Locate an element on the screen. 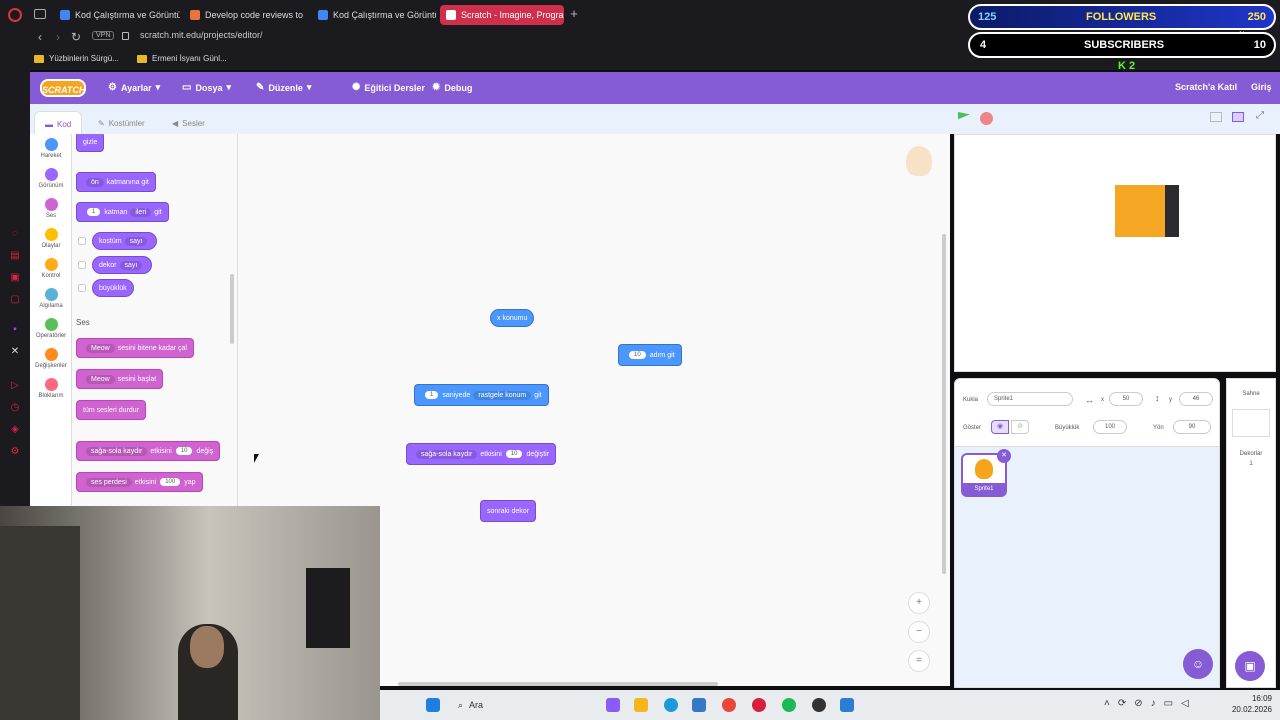 The image size is (1280, 720). copilot-icon is located at coordinates (613, 705).